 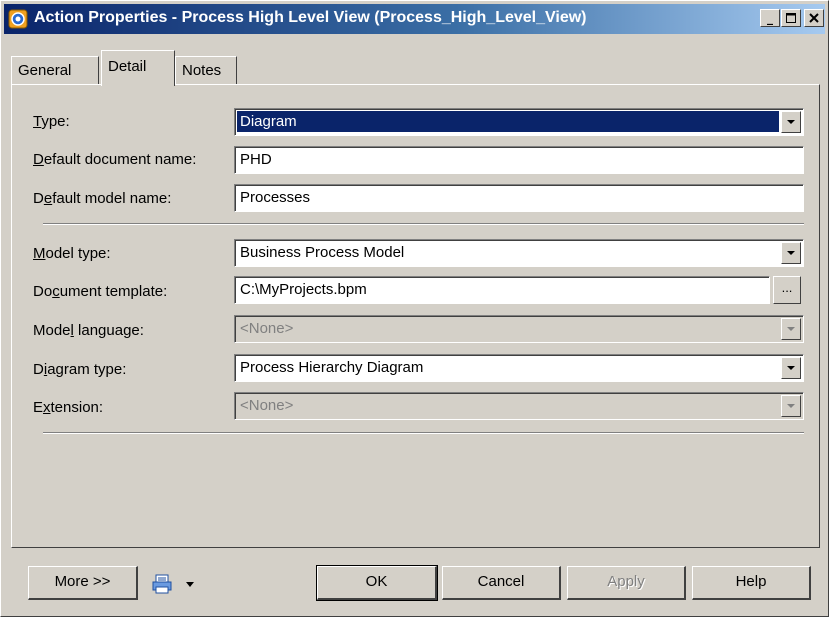 I want to click on print-button, so click(x=174, y=584).